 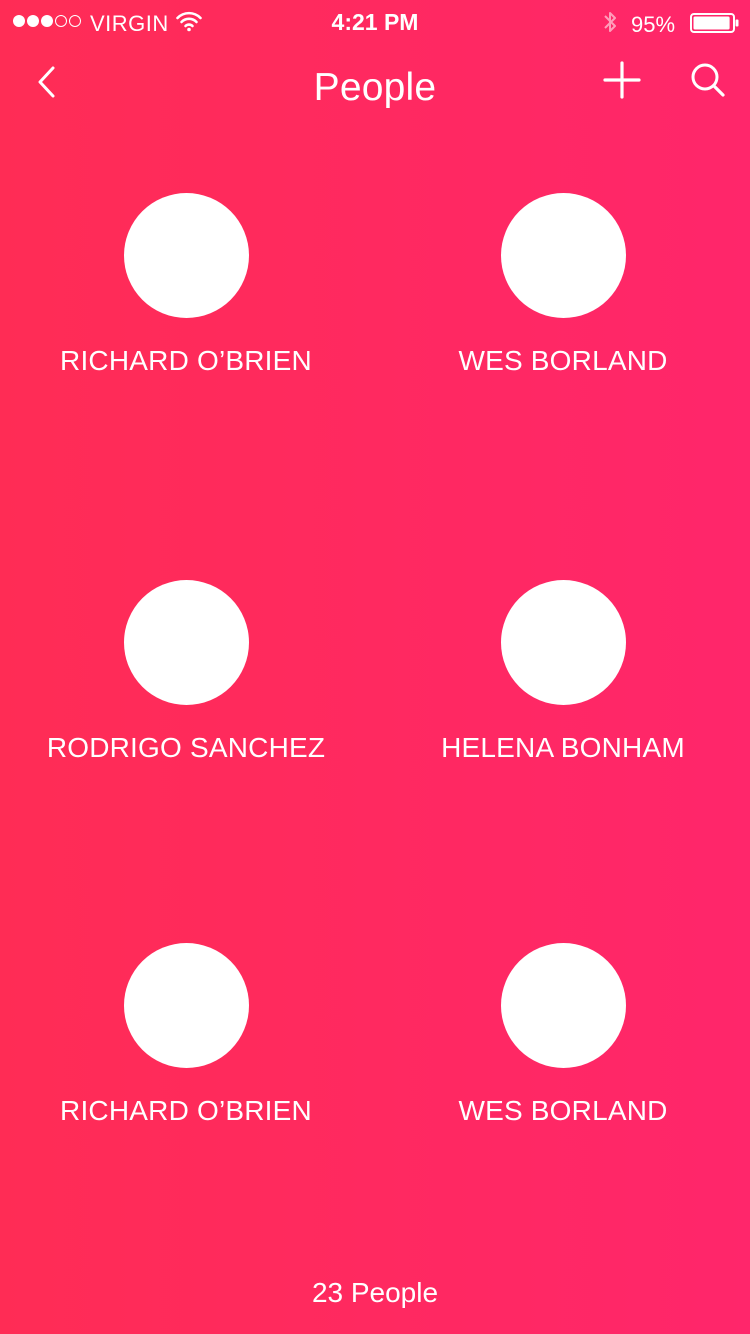 I want to click on wifi-icon, so click(x=189, y=23).